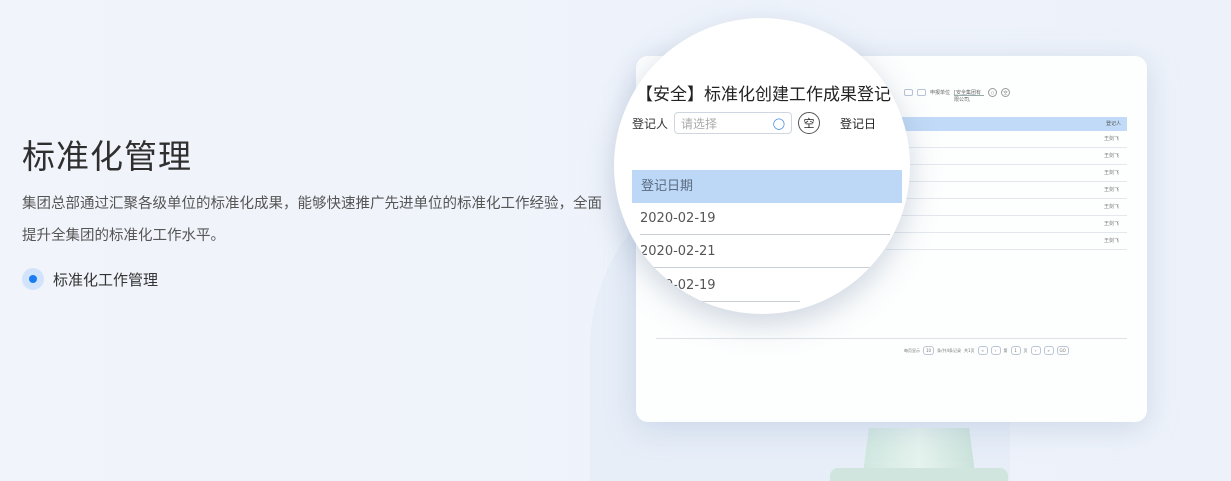  What do you see at coordinates (699, 123) in the screenshot?
I see `registrant-placeholder: 请选择` at bounding box center [699, 123].